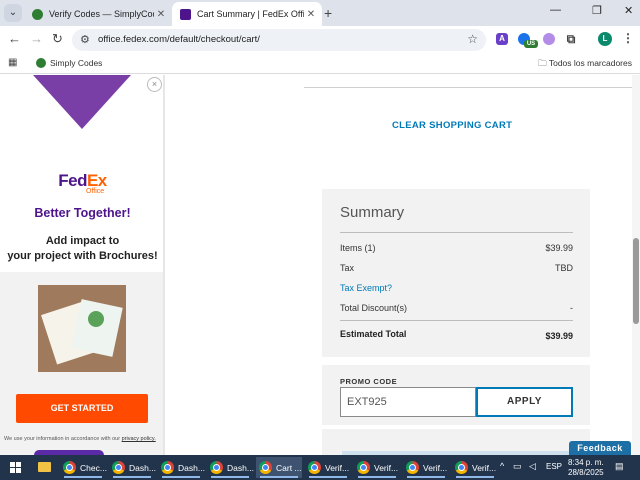  What do you see at coordinates (586, 462) in the screenshot?
I see `clock-time: 8:34 p. m.` at bounding box center [586, 462].